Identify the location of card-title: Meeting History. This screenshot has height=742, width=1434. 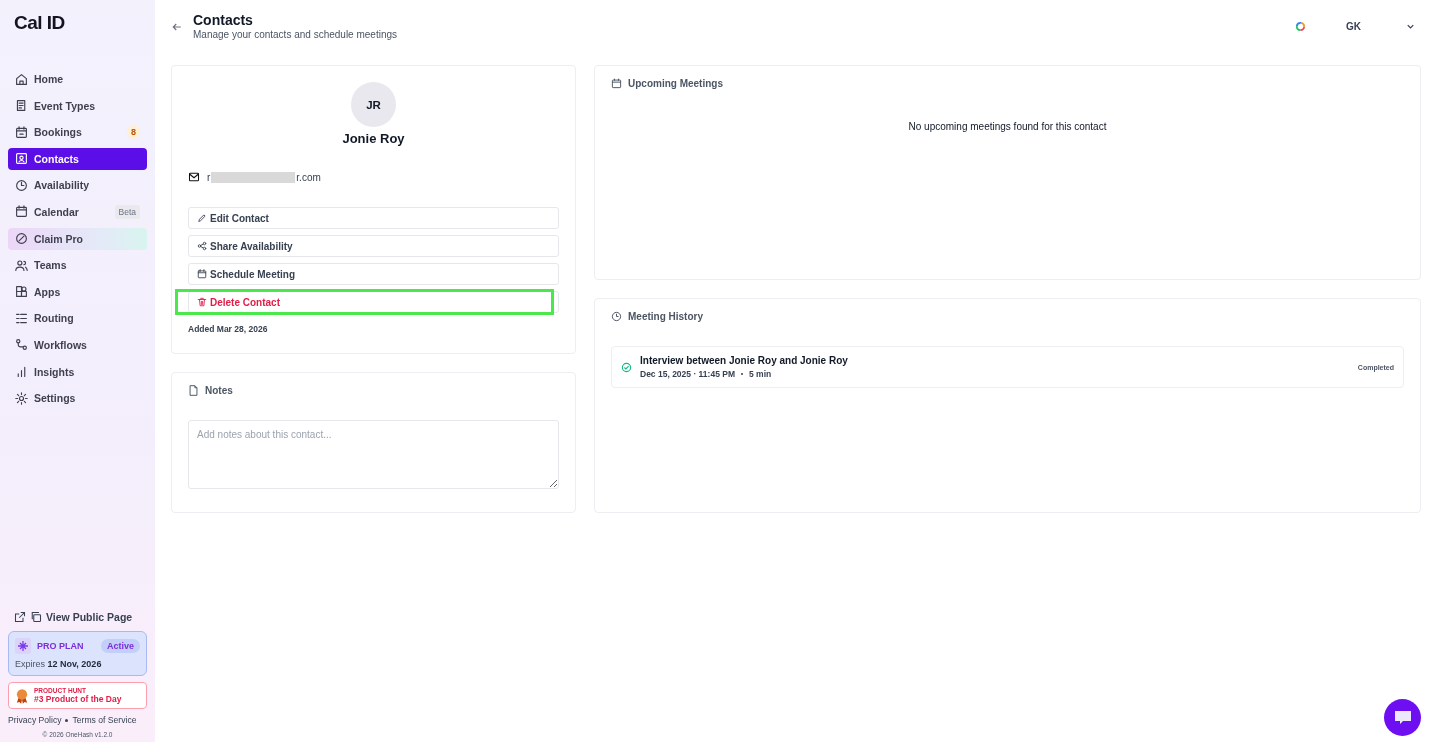
(665, 316).